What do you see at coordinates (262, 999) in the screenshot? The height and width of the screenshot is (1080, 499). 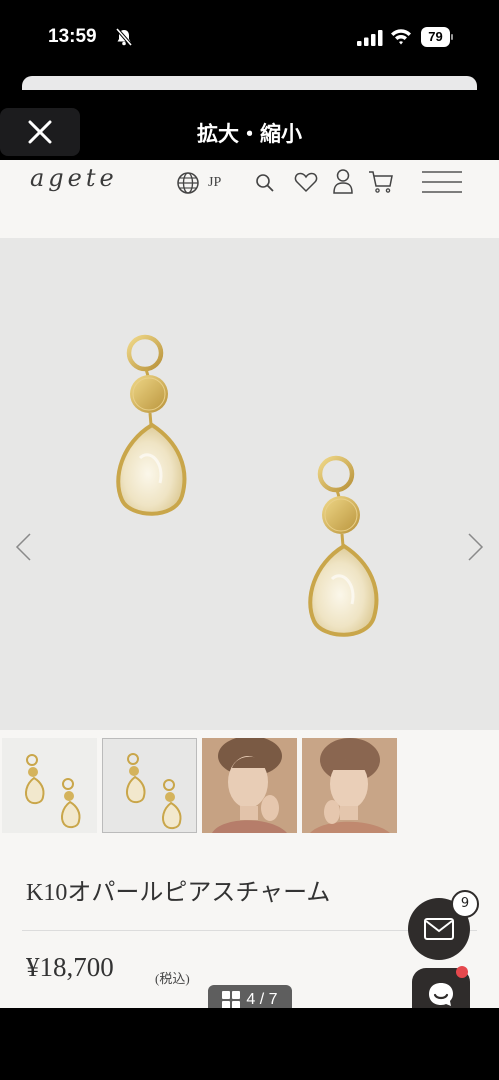 I see `page-counter: 4 / 7` at bounding box center [262, 999].